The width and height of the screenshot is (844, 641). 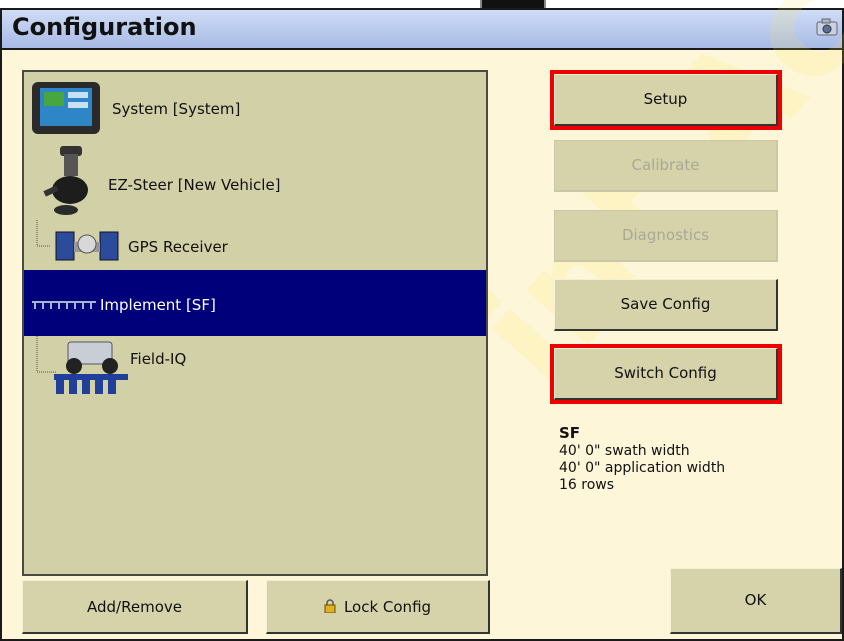 I want to click on setup-button: Setup, so click(x=666, y=100).